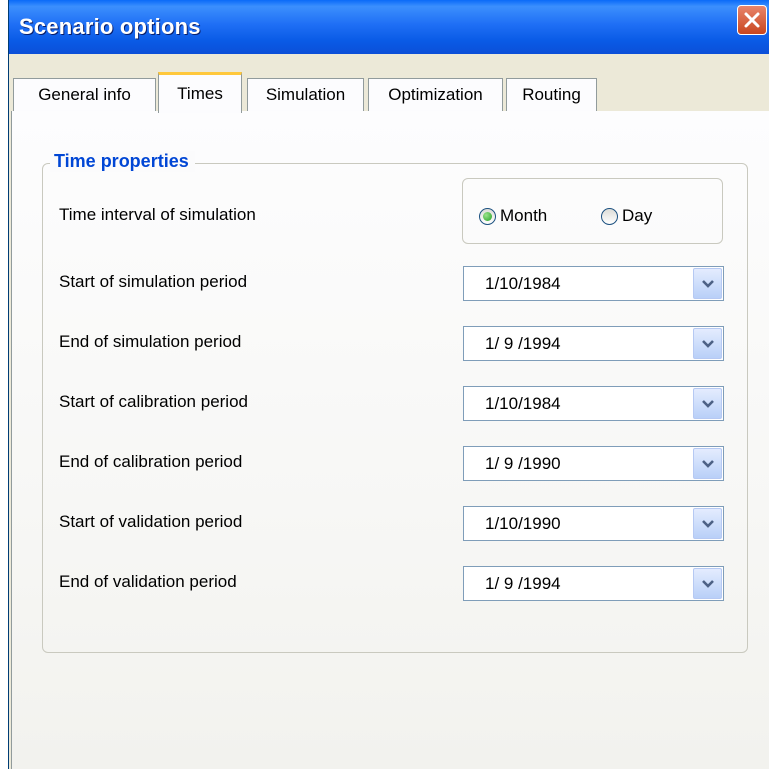  Describe the element at coordinates (593, 283) in the screenshot. I see `start-simulation-date-combo: 1/10/1984` at that location.